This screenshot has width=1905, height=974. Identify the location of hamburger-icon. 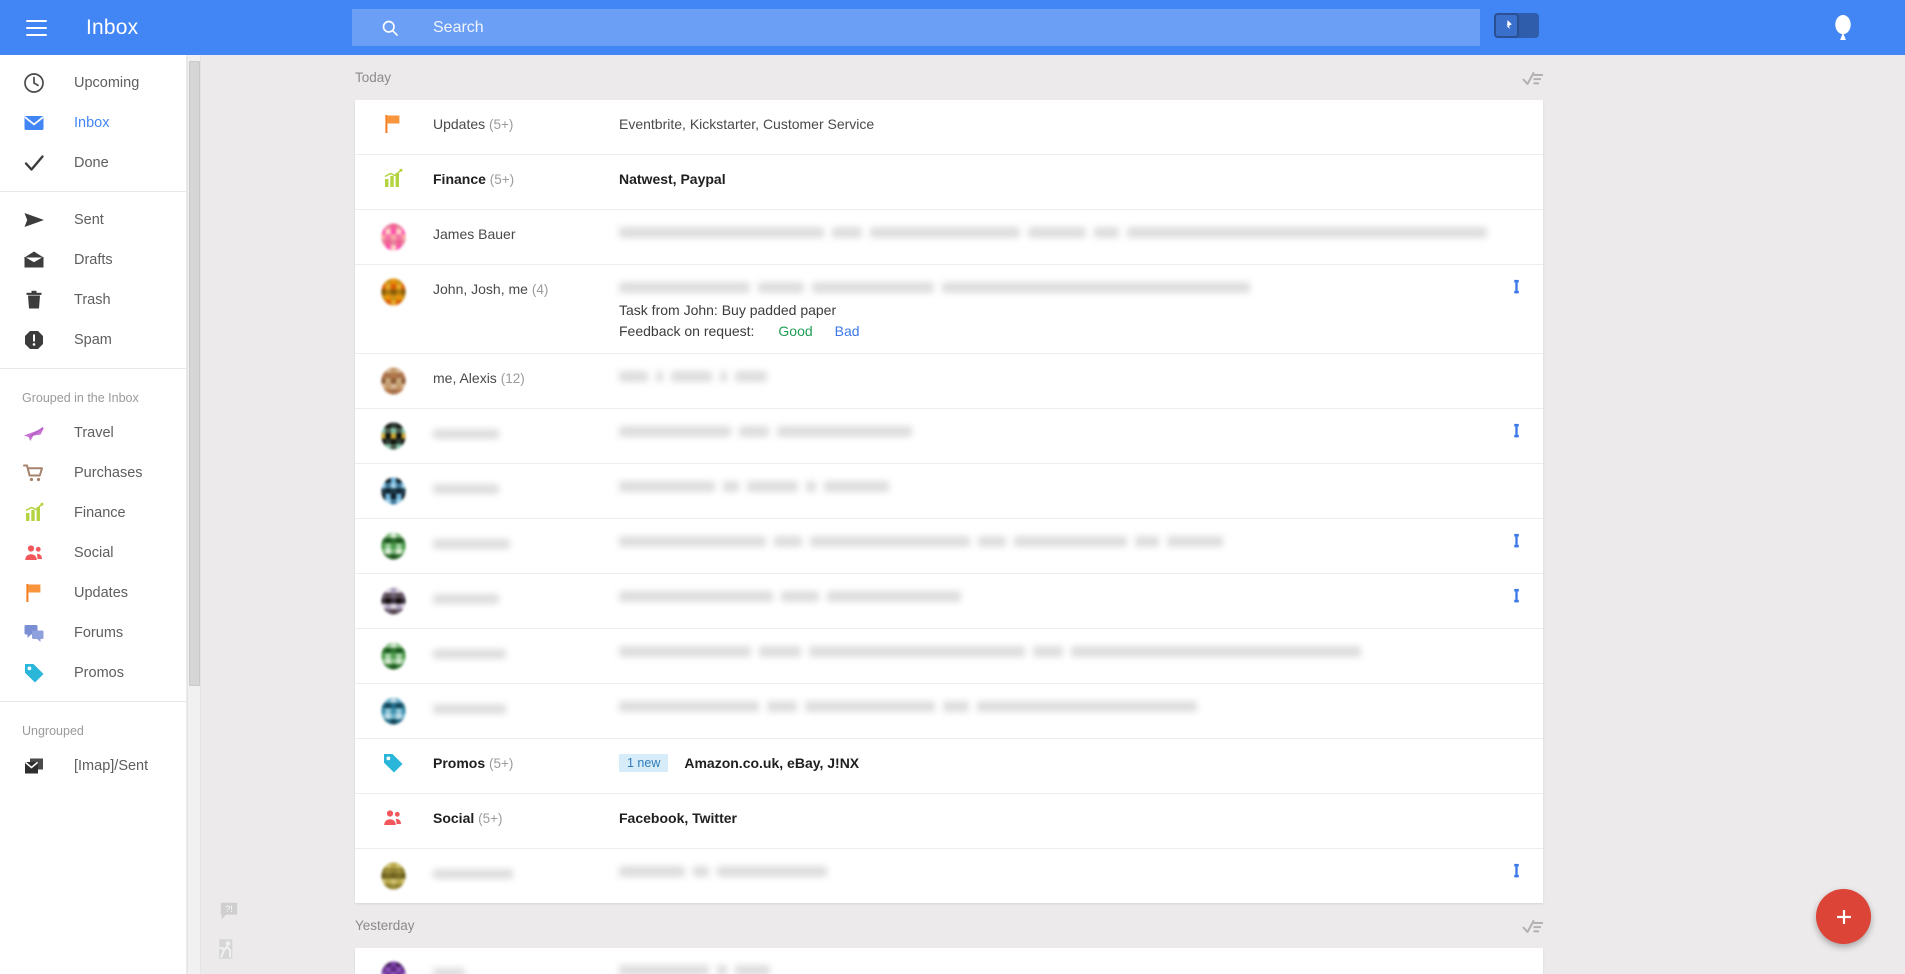
(36, 27).